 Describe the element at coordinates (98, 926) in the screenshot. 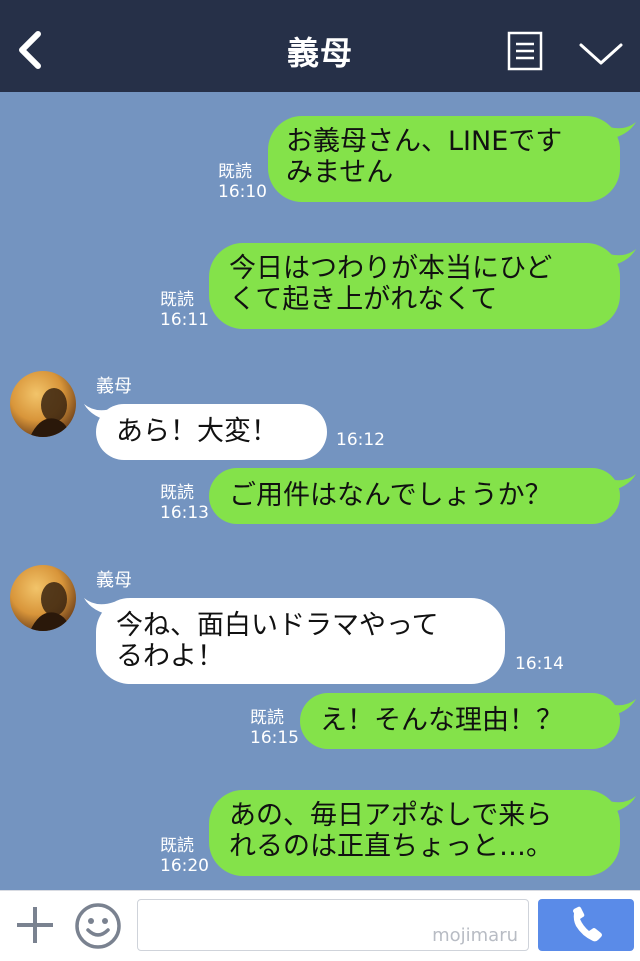

I see `smiley-icon` at that location.